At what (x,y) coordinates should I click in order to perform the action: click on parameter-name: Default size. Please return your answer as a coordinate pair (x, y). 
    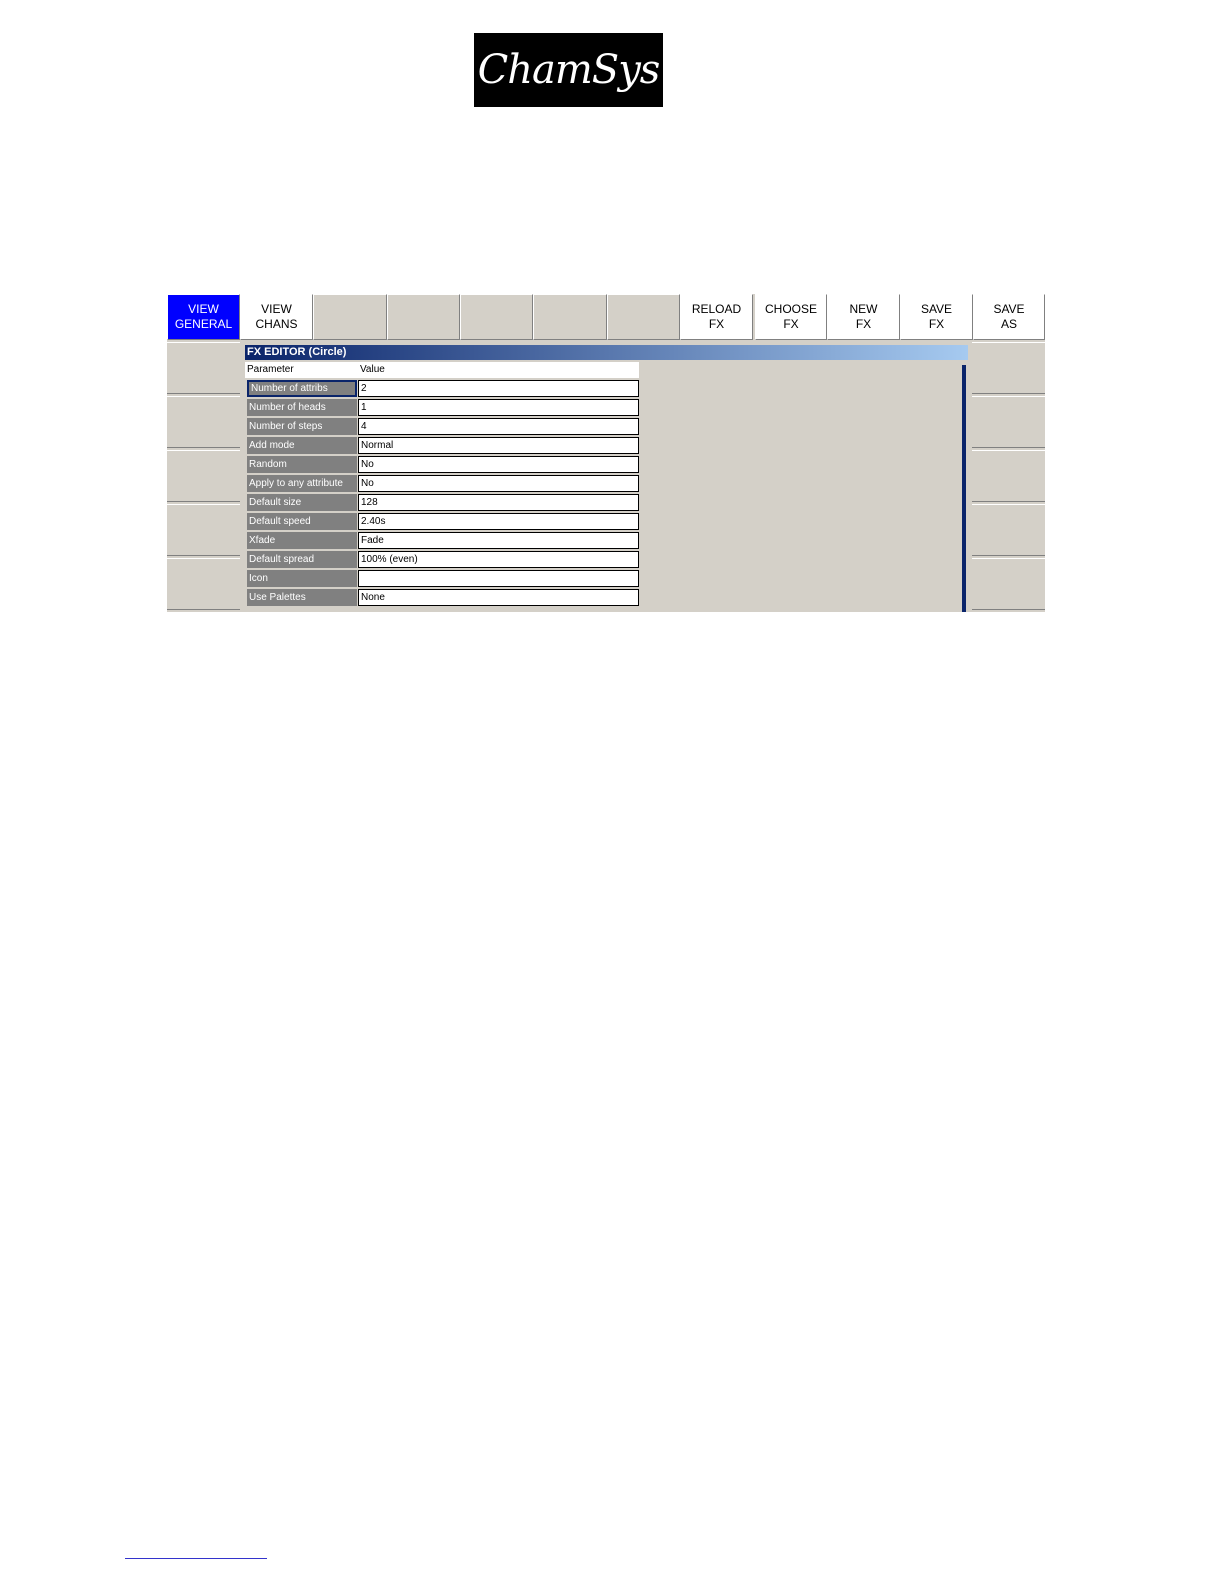
    Looking at the image, I should click on (302, 502).